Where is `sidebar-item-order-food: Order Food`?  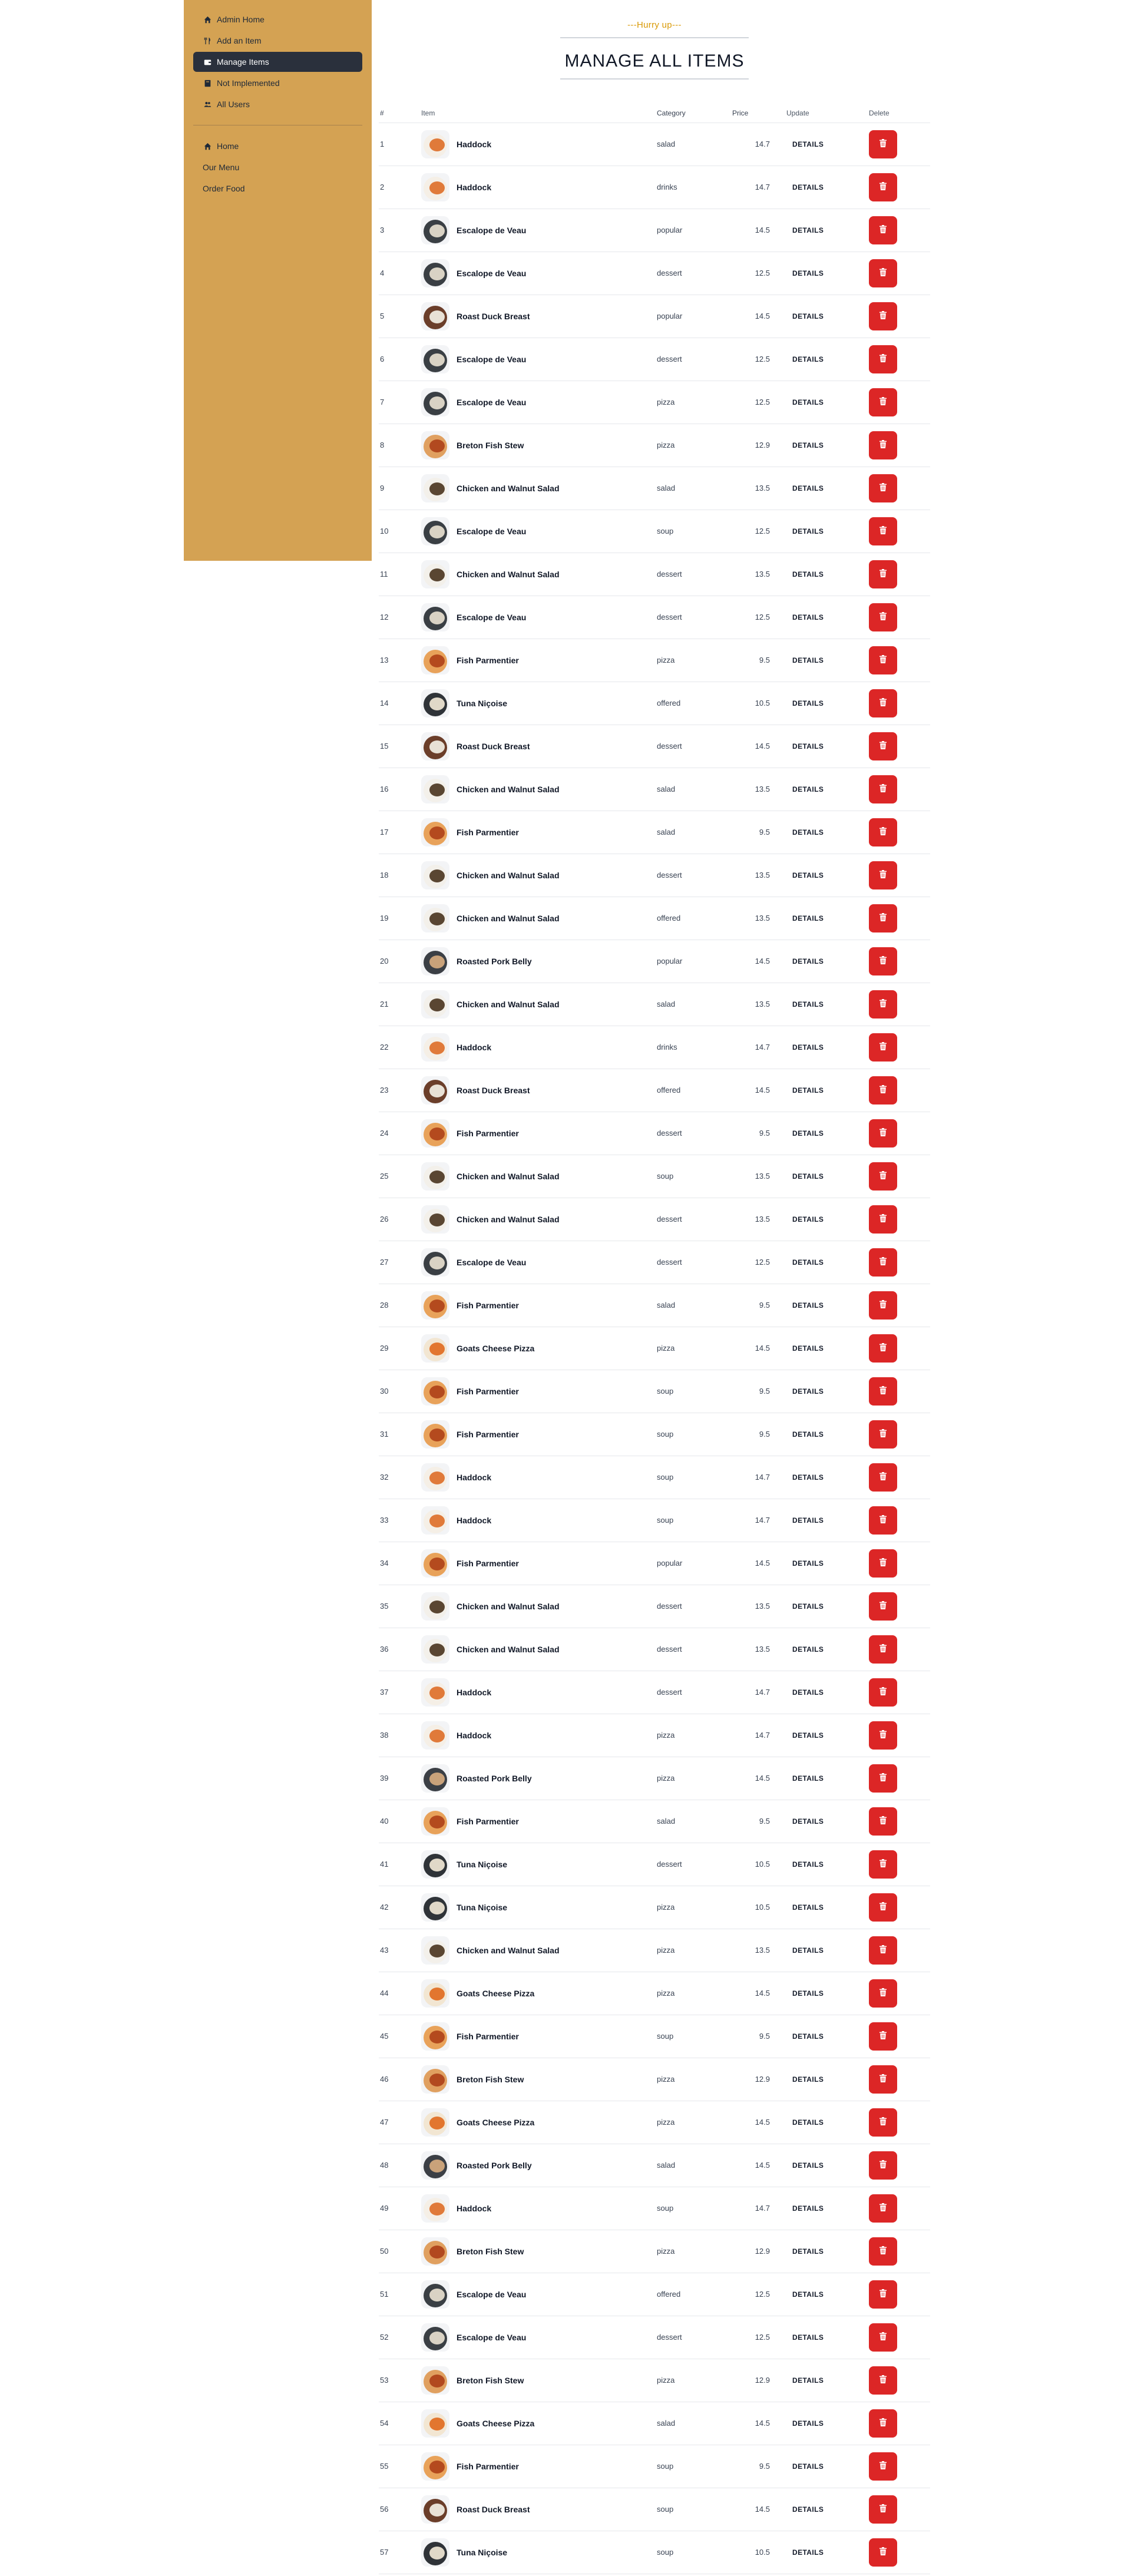 sidebar-item-order-food: Order Food is located at coordinates (277, 188).